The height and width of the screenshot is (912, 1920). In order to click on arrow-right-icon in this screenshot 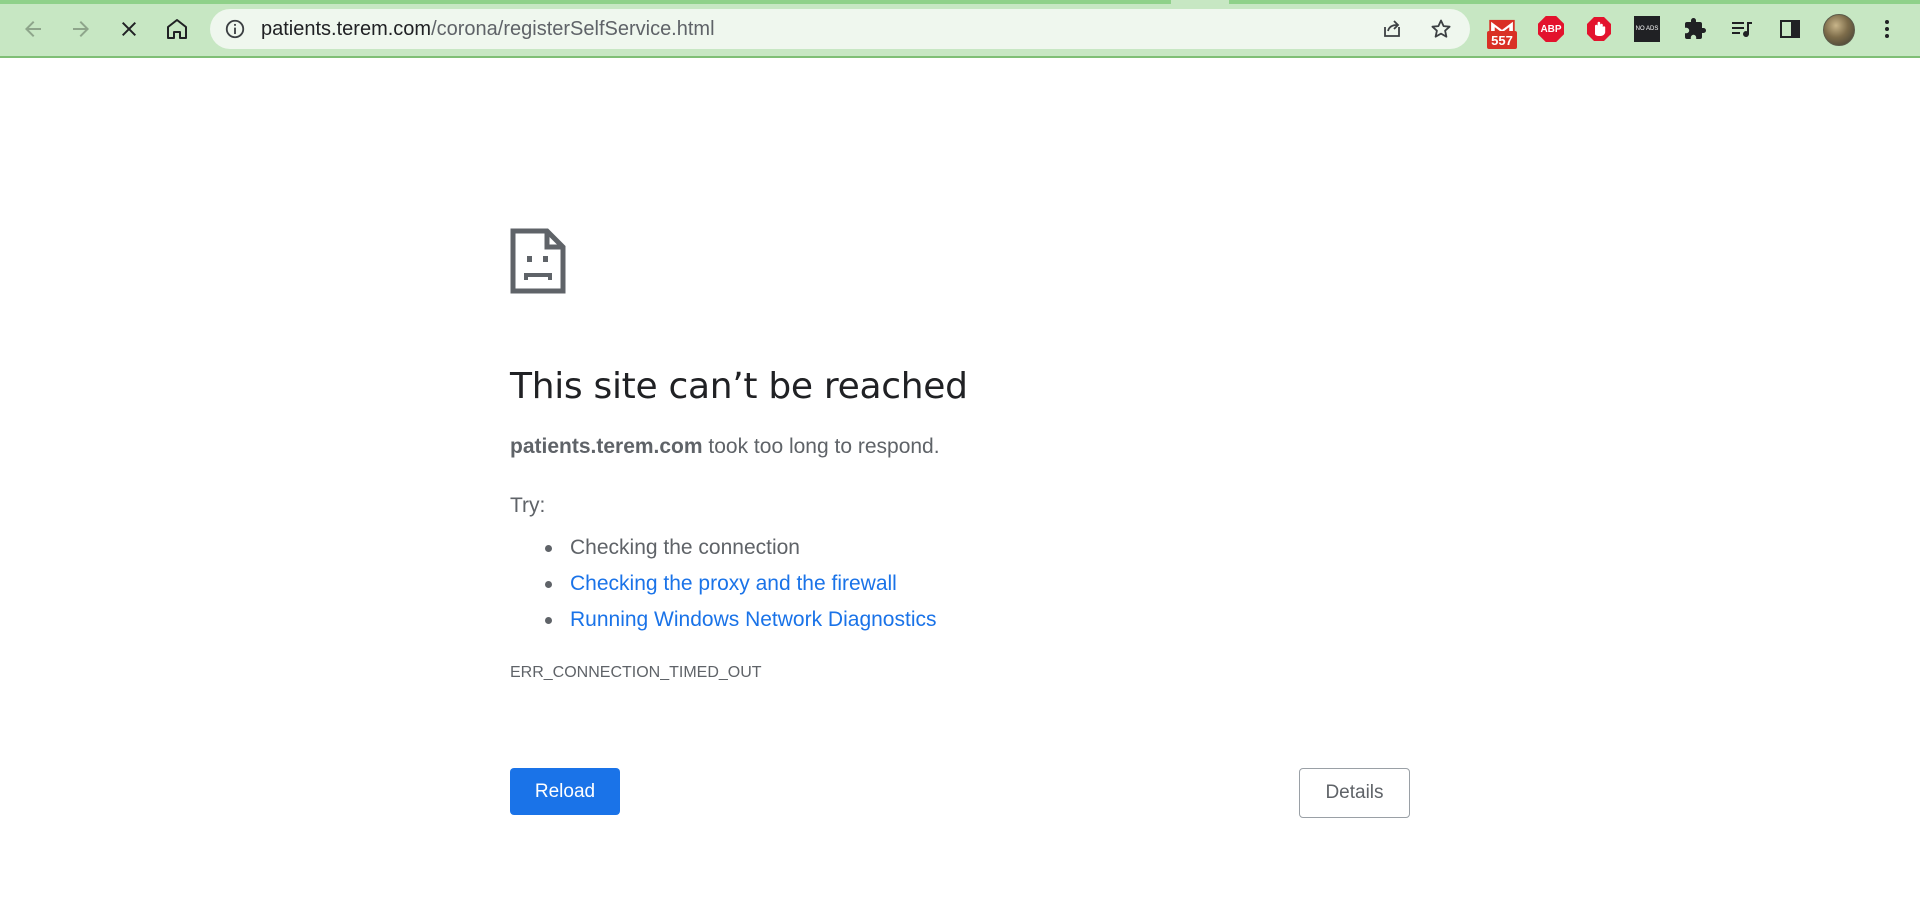, I will do `click(81, 29)`.